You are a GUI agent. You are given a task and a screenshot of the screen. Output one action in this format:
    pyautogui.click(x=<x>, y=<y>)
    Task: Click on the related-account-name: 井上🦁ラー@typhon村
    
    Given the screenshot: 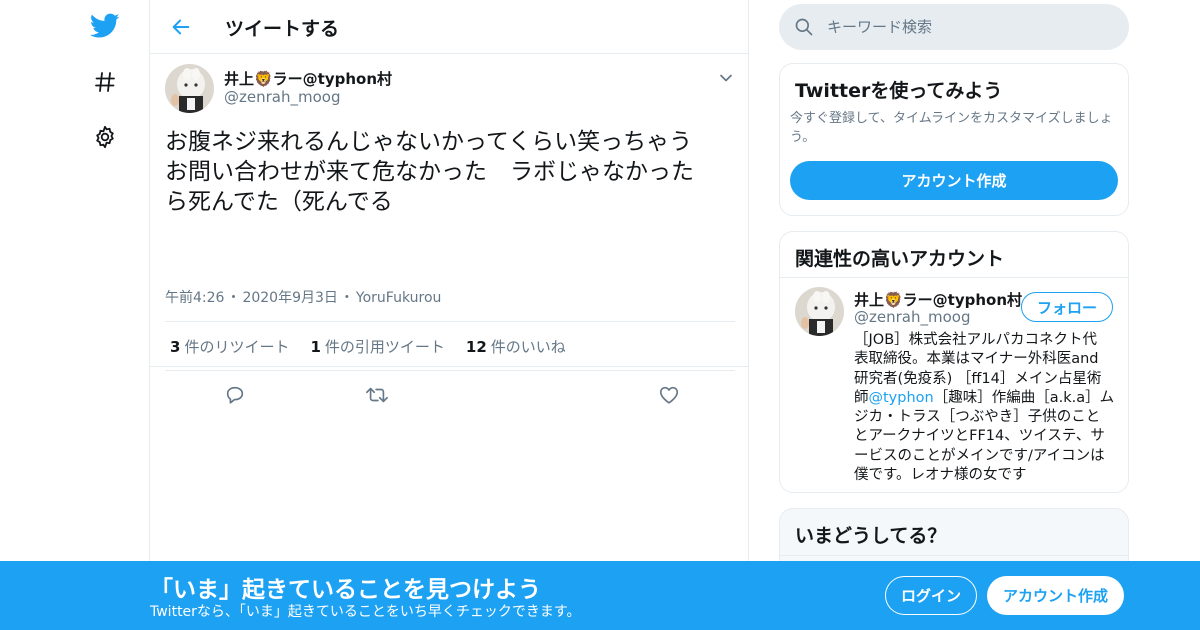 What is the action you would take?
    pyautogui.click(x=938, y=299)
    